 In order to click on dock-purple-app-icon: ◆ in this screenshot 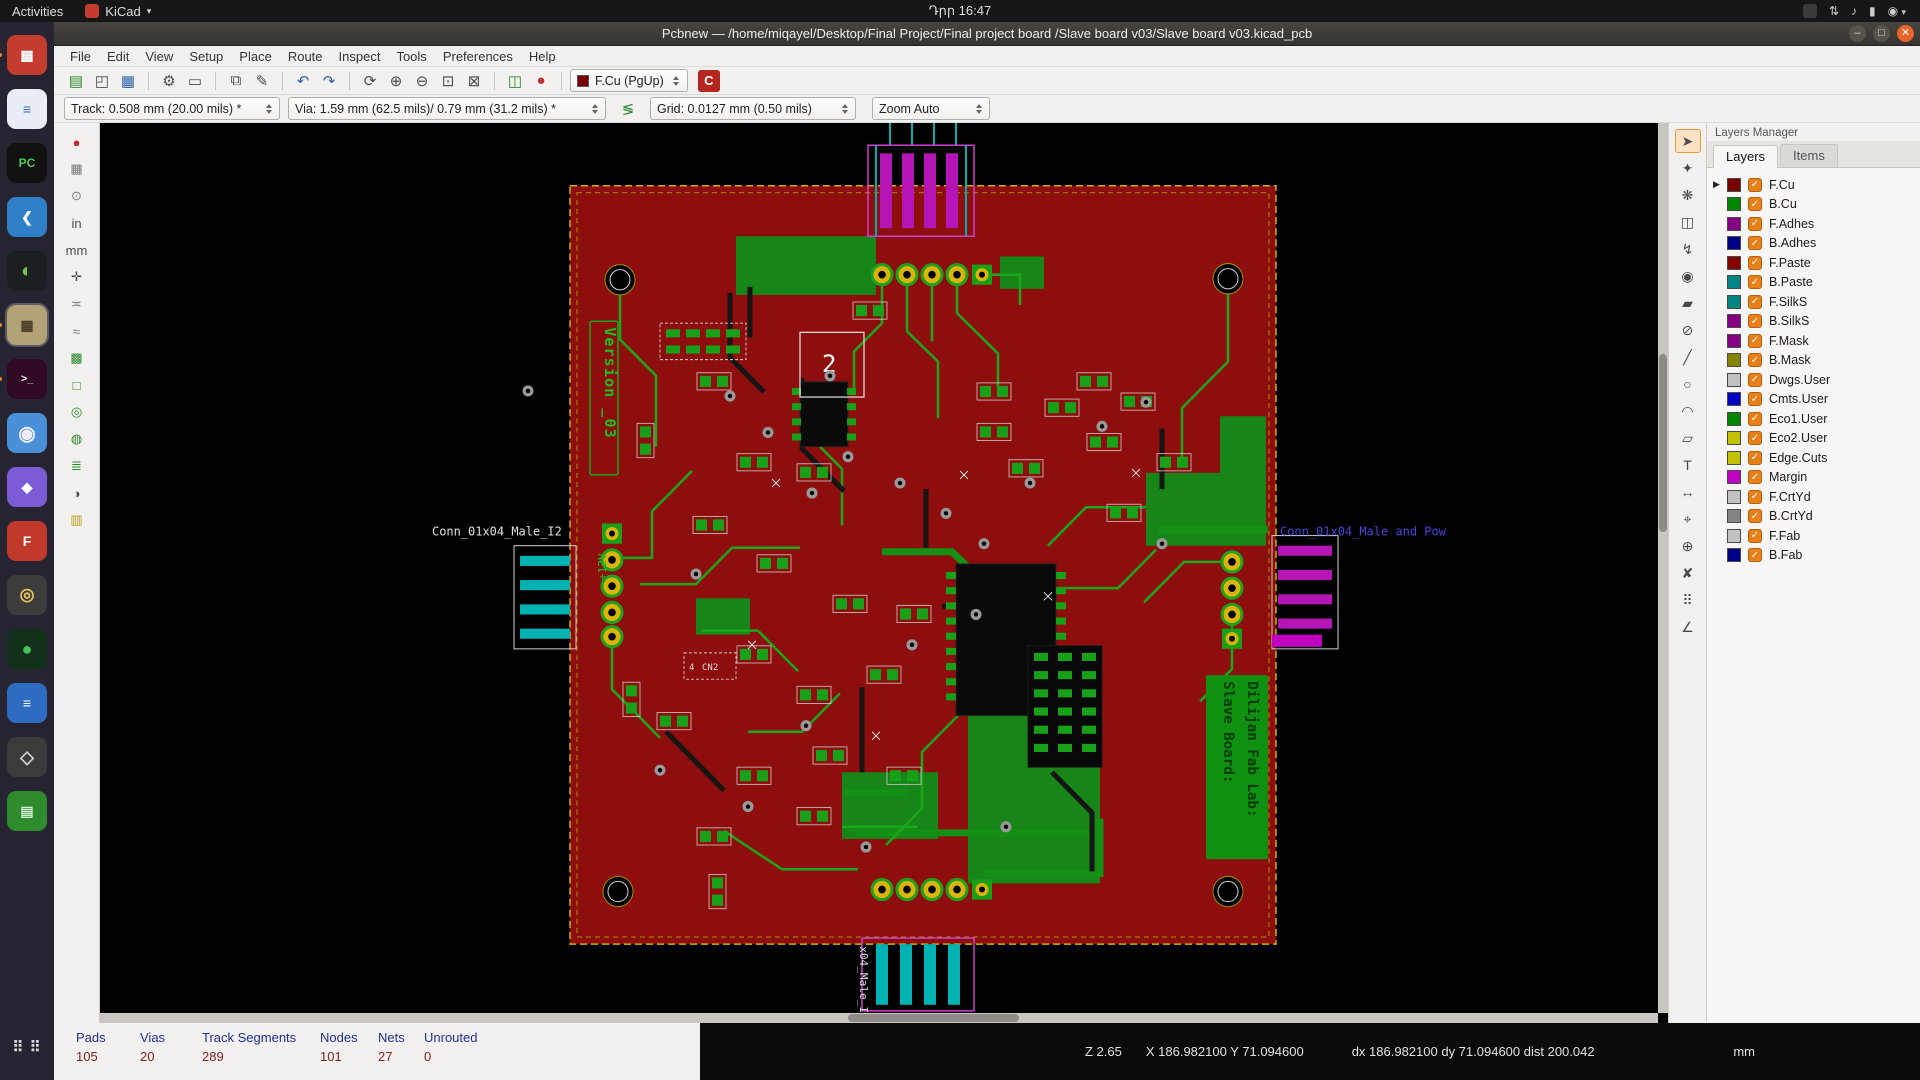, I will do `click(27, 487)`.